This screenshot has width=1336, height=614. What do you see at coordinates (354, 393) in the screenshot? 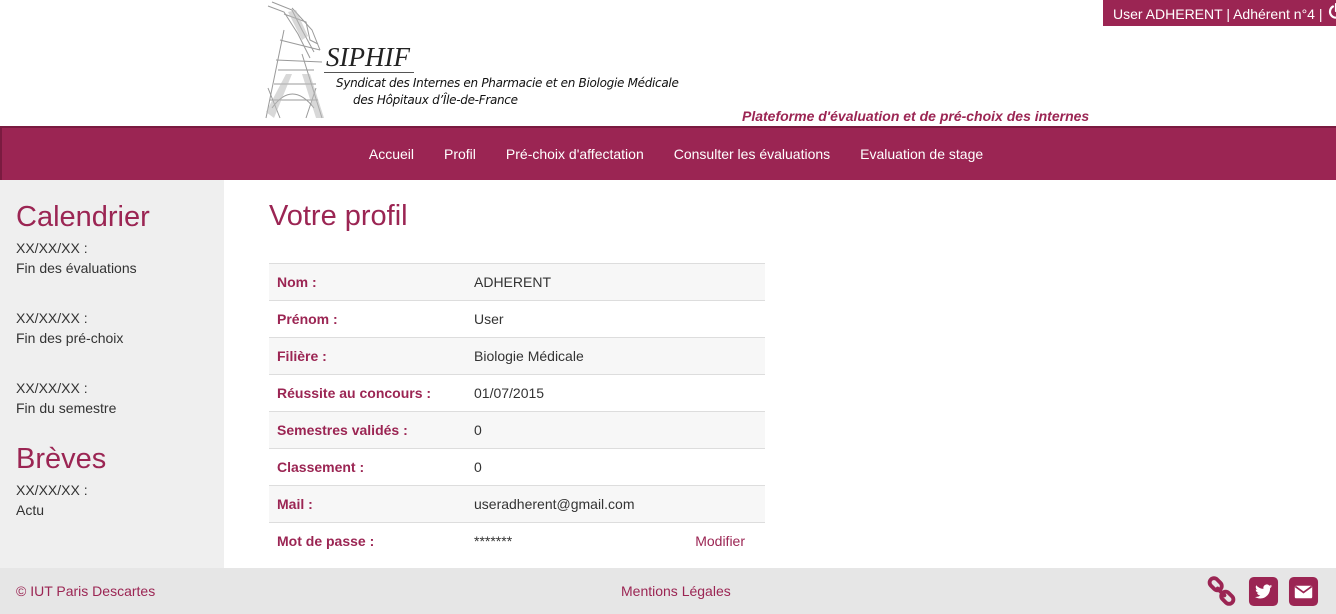
I see `field-label: Réussite au concours :` at bounding box center [354, 393].